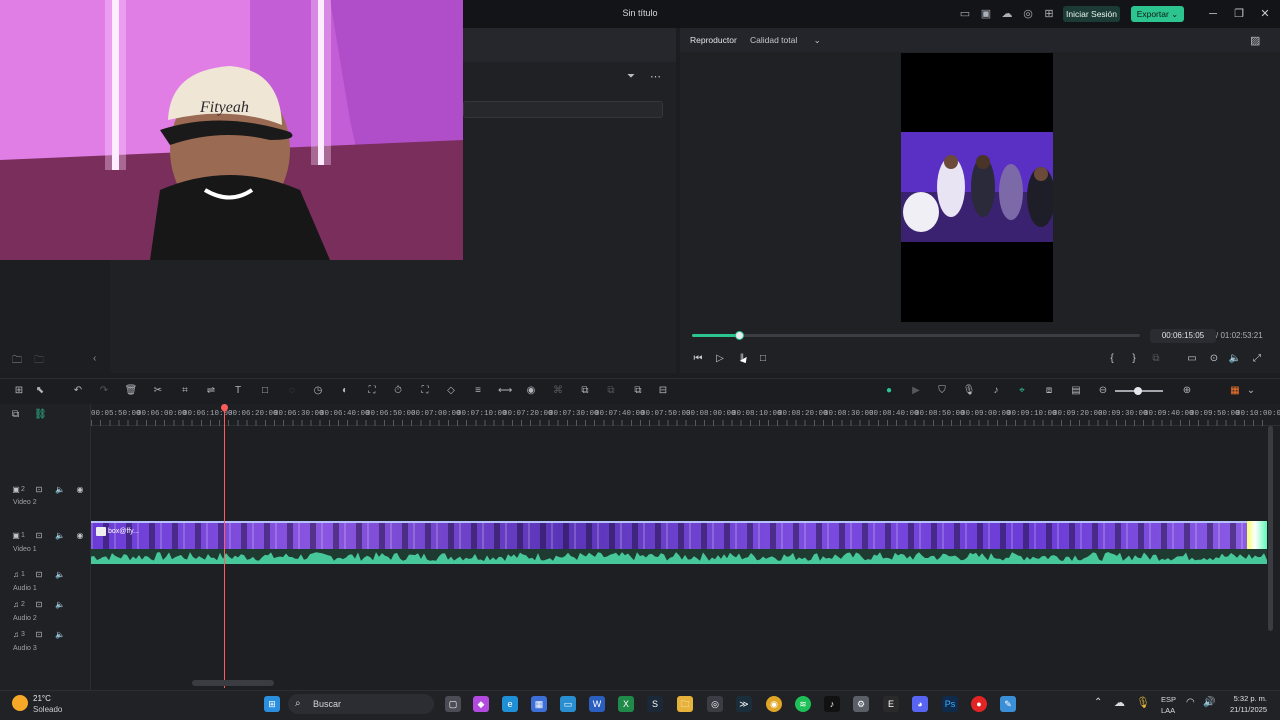 Image resolution: width=1280 pixels, height=720 pixels. What do you see at coordinates (47, 709) in the screenshot?
I see `weather-condition: Soleado` at bounding box center [47, 709].